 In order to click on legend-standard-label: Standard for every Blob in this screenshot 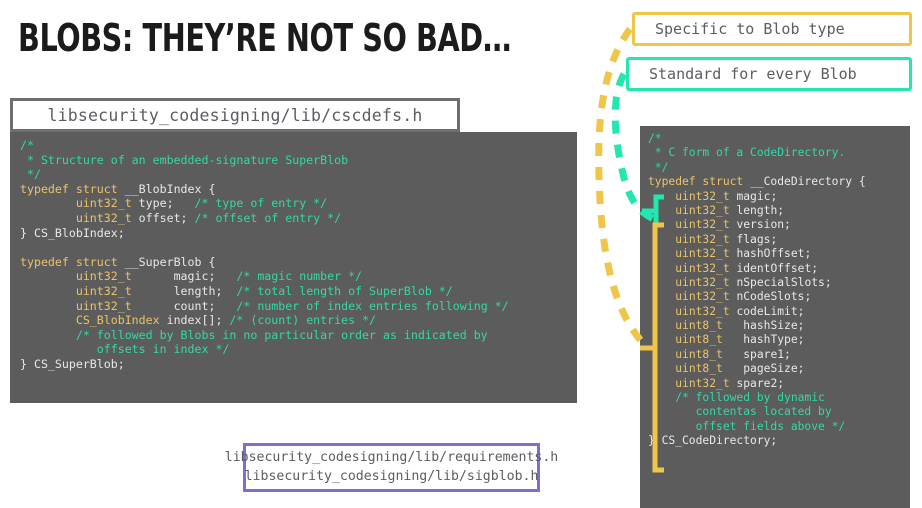, I will do `click(753, 74)`.